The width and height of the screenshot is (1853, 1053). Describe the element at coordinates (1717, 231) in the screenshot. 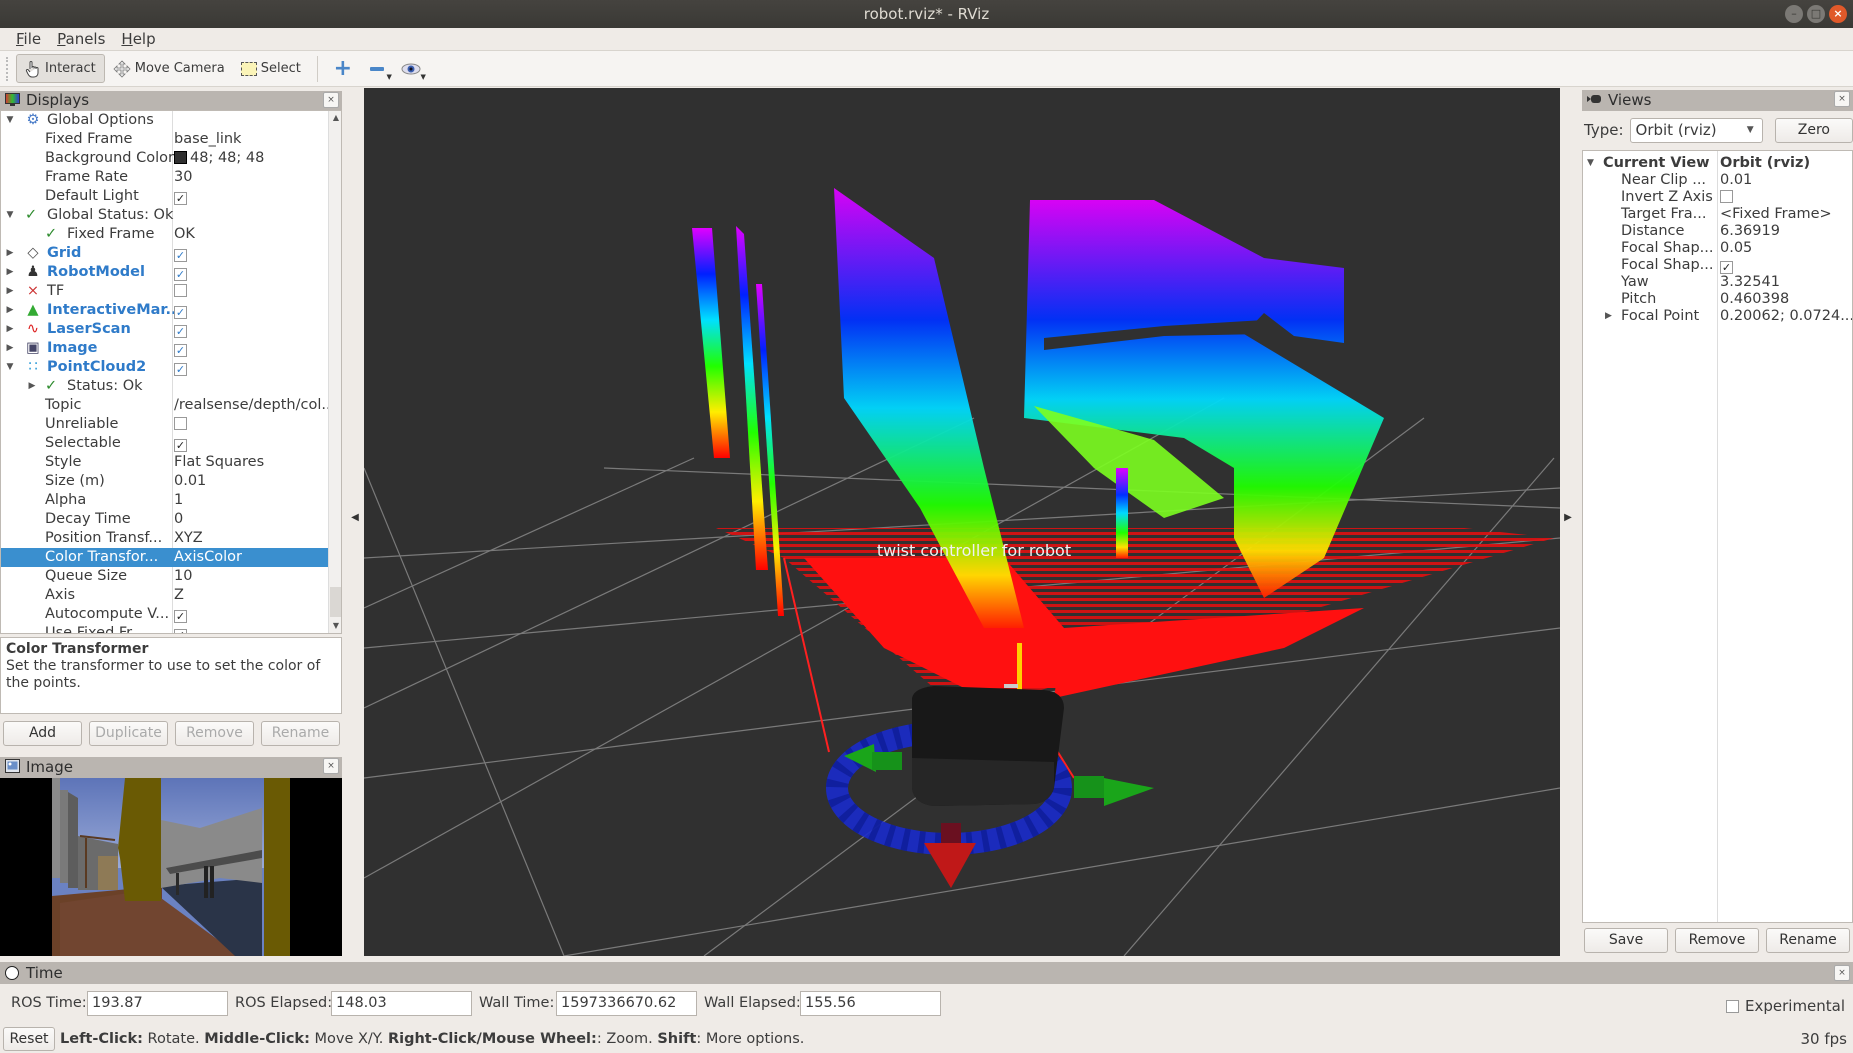

I see `view-property-row: Distance 6.36919` at that location.